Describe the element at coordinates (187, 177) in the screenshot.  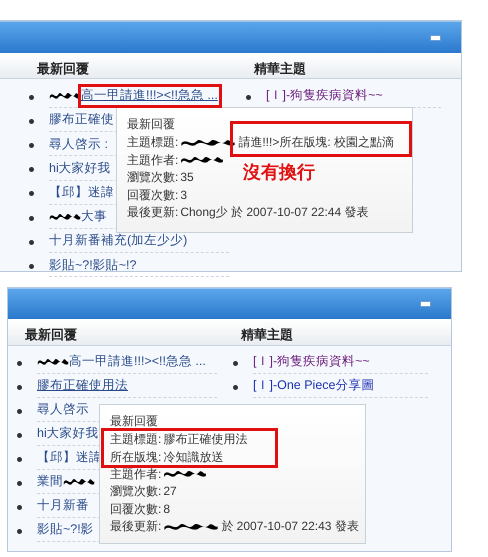
I see `info-value: 35` at that location.